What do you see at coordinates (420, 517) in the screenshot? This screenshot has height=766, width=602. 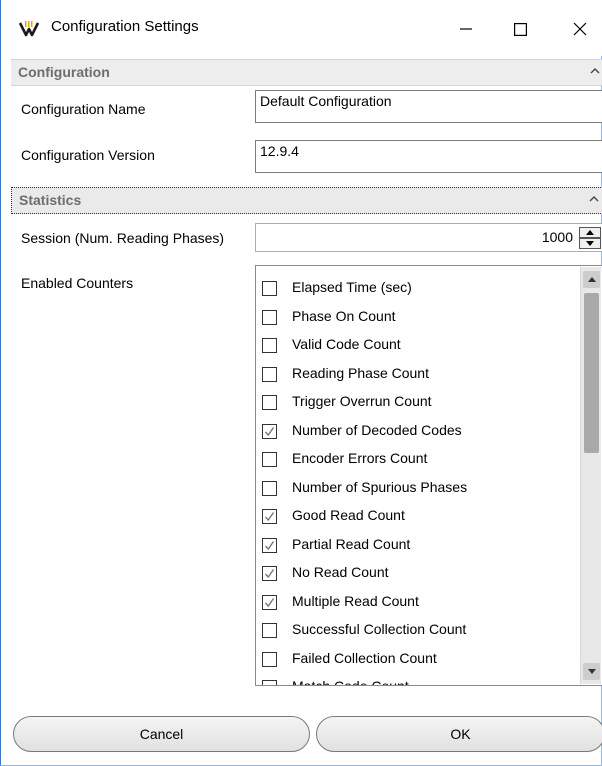 I see `counter-item: Good Read Count` at bounding box center [420, 517].